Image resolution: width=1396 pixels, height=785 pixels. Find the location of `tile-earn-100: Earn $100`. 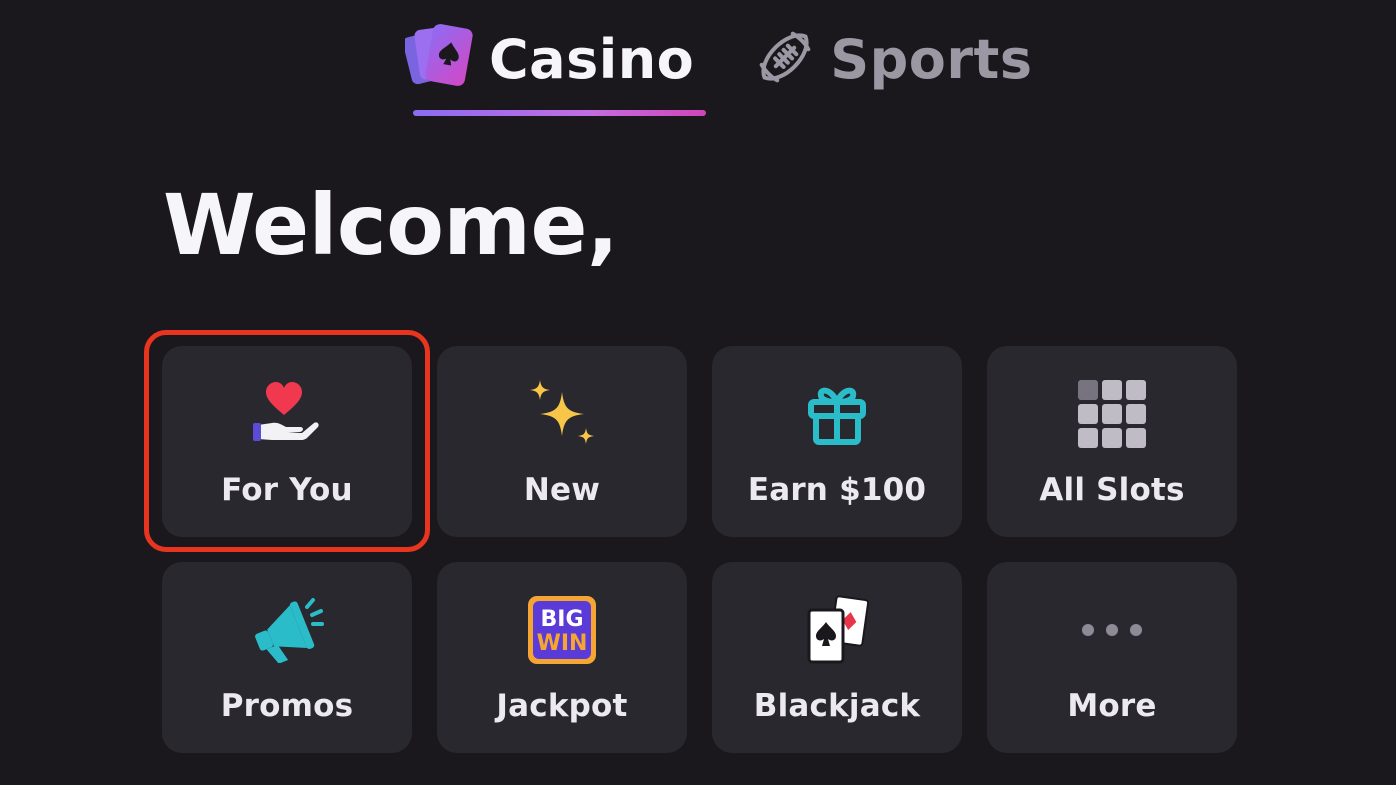

tile-earn-100: Earn $100 is located at coordinates (837, 441).